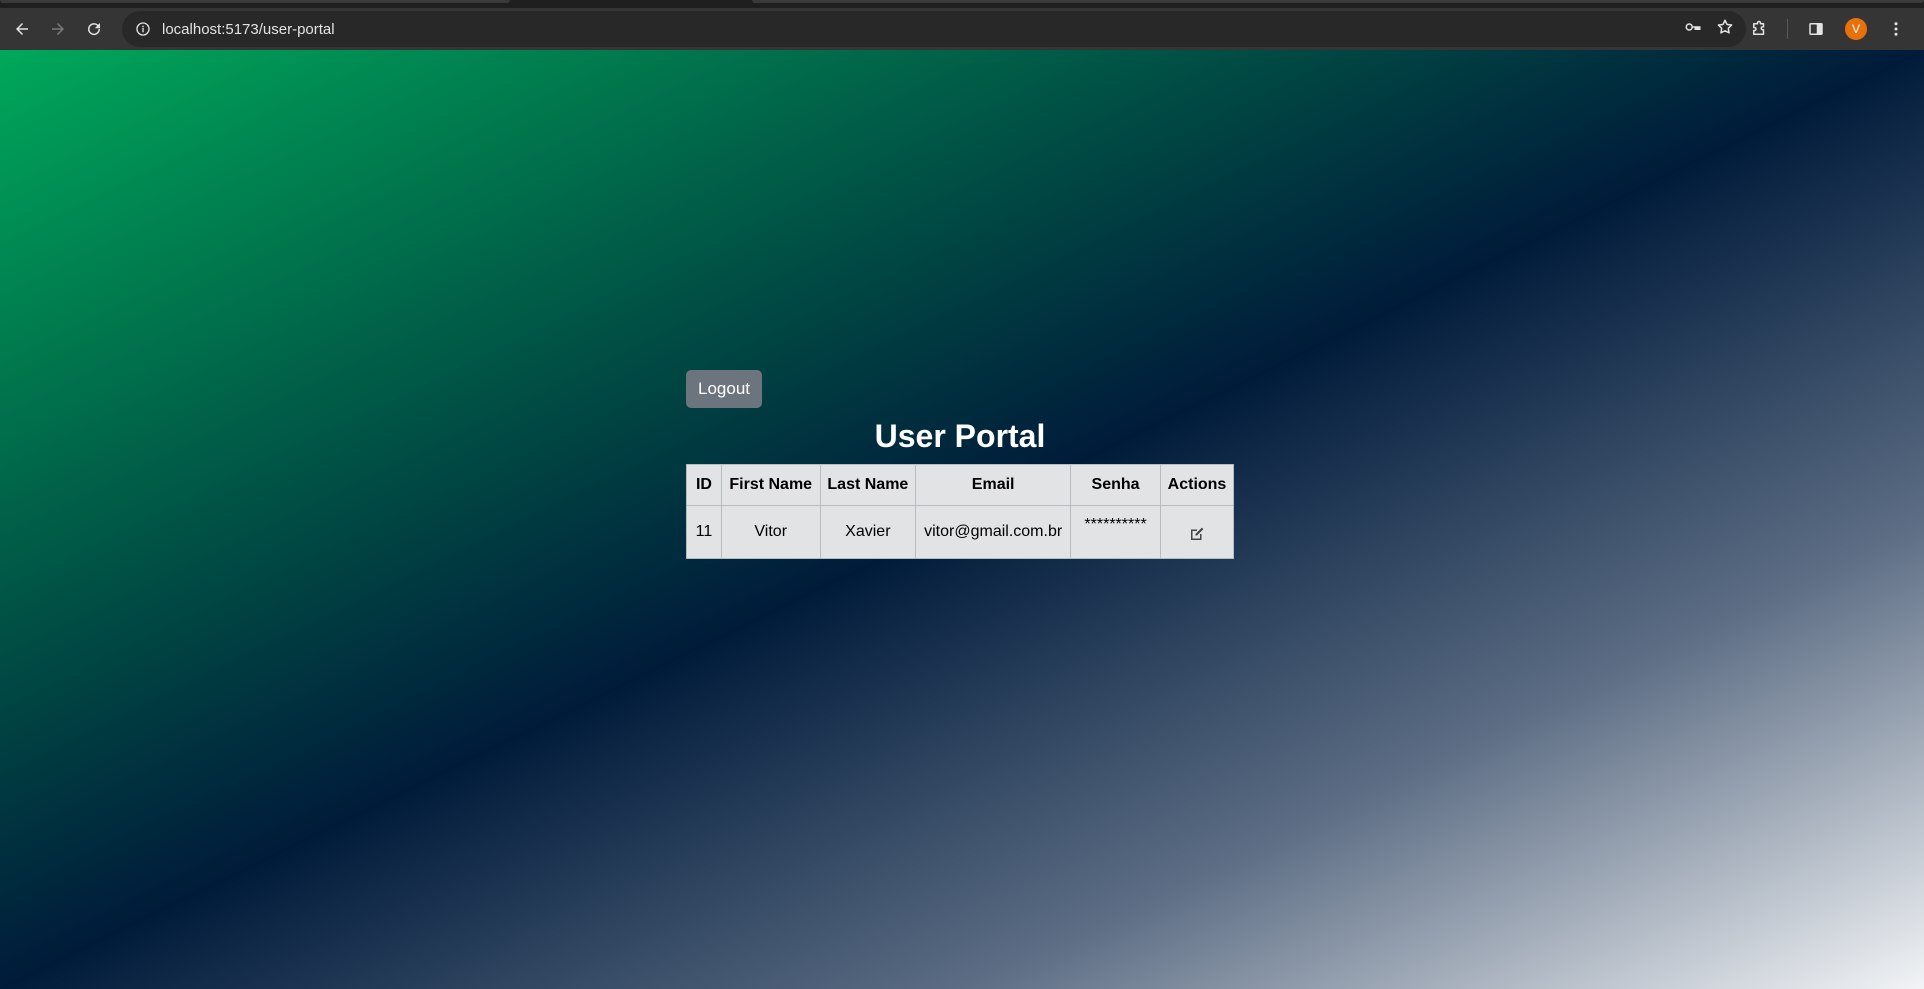 This screenshot has width=1924, height=989. What do you see at coordinates (993, 485) in the screenshot?
I see `column-header-email: Email` at bounding box center [993, 485].